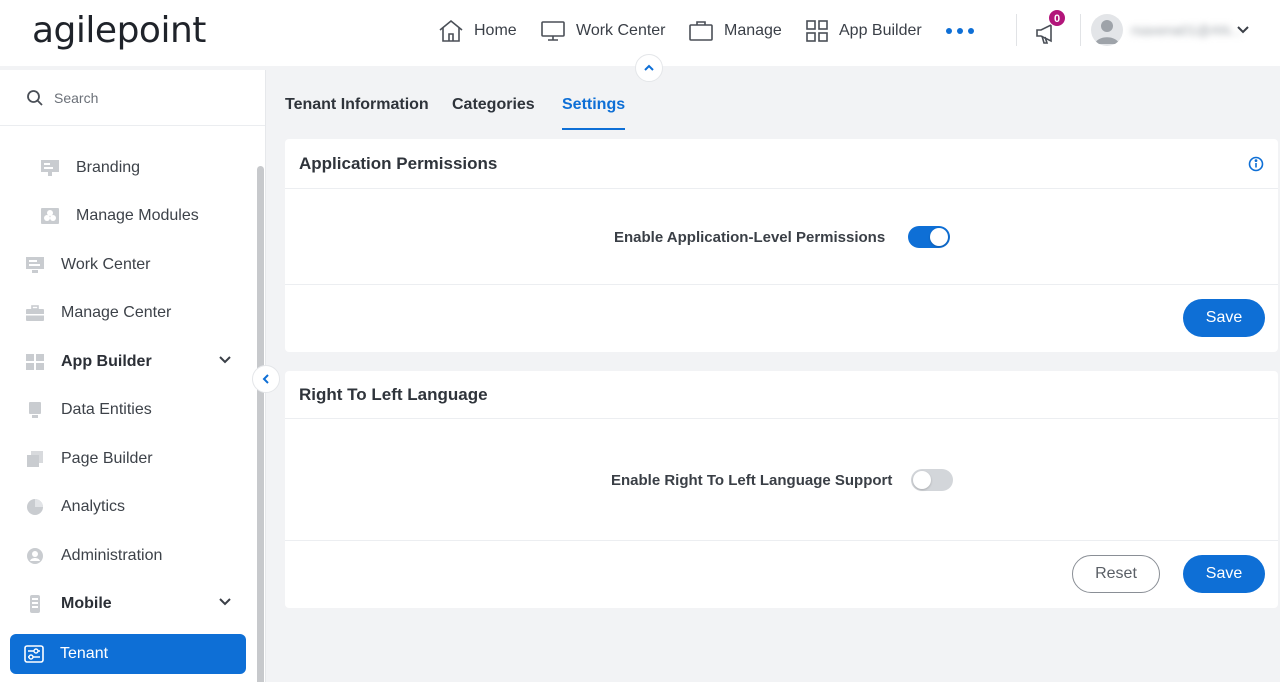 Image resolution: width=1280 pixels, height=682 pixels. I want to click on info-icon, so click(1256, 164).